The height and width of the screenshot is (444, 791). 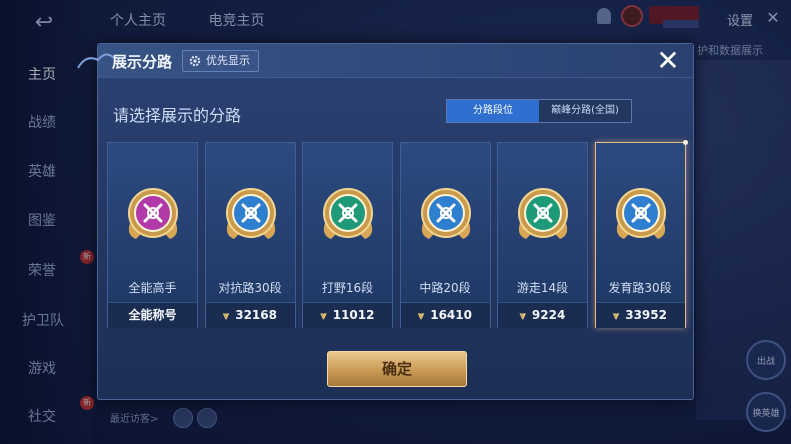 I want to click on lane-card-name: 对抗路30段, so click(x=250, y=288).